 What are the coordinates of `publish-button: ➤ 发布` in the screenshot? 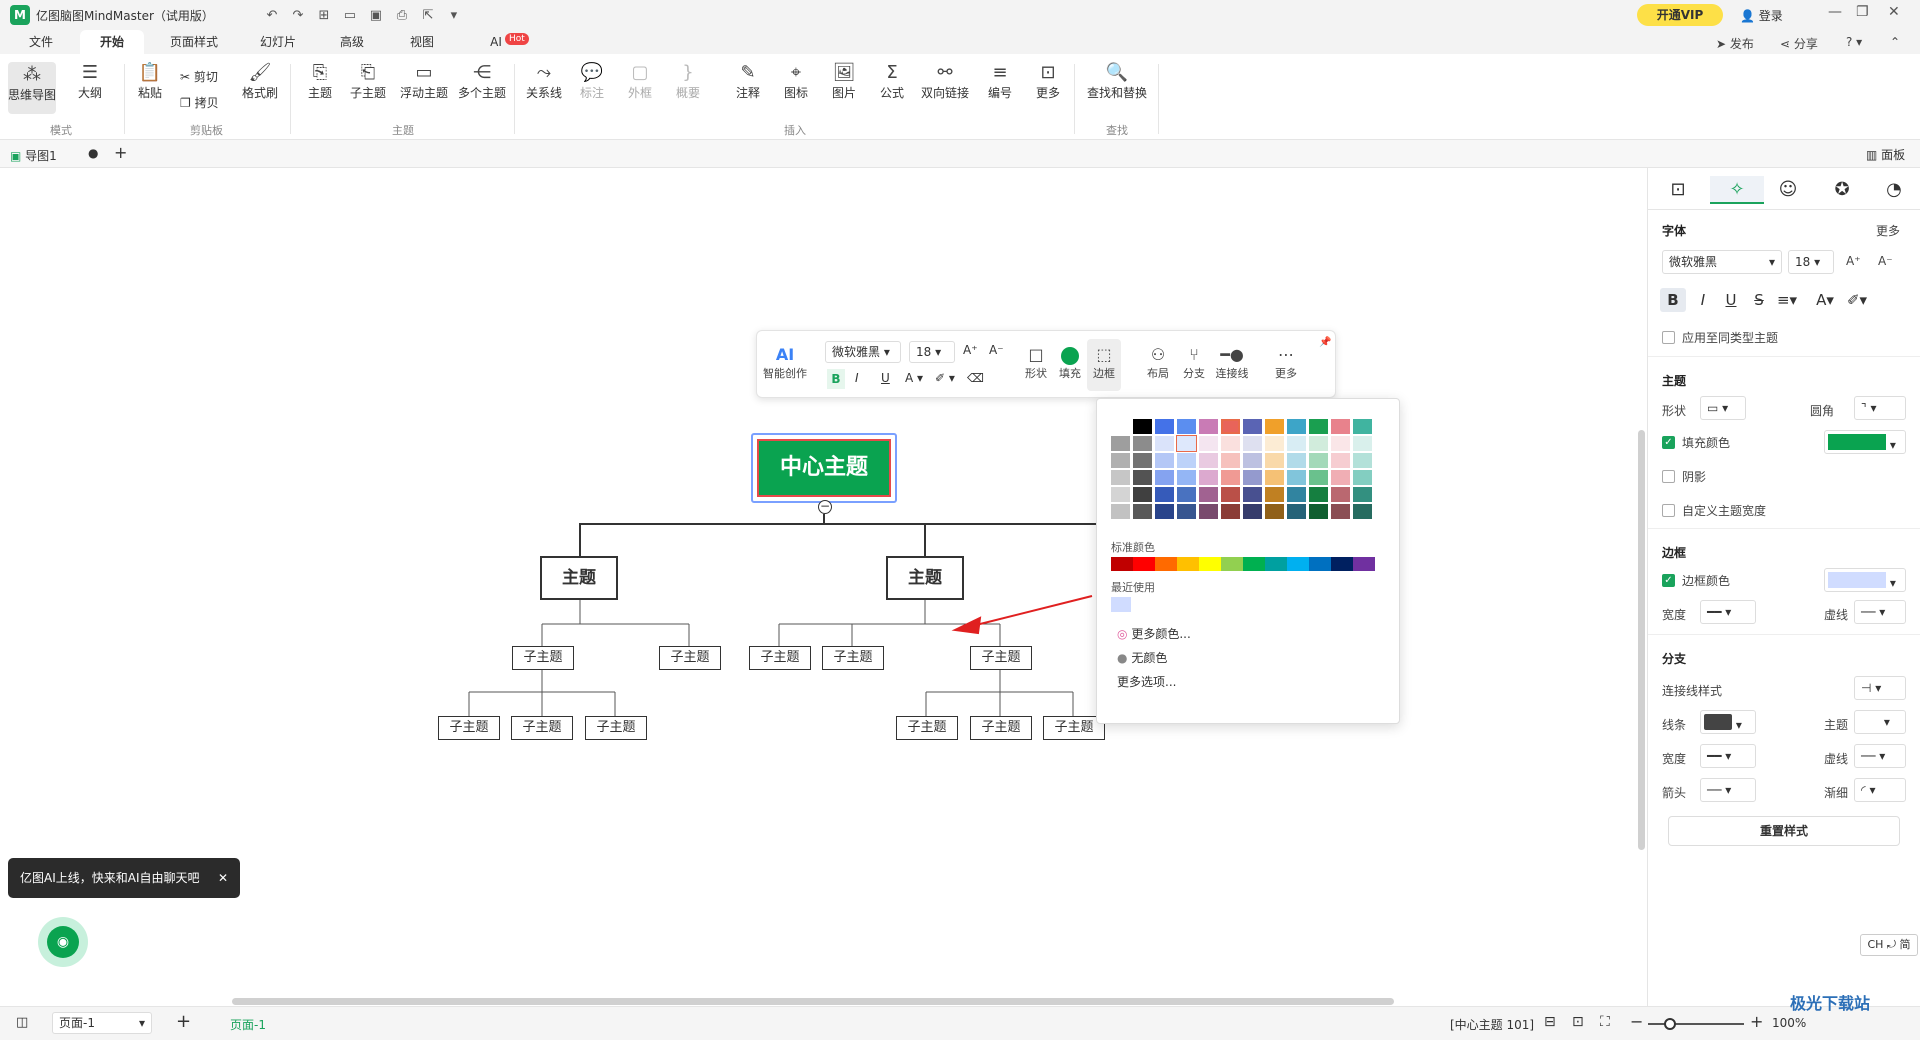 It's located at (1735, 43).